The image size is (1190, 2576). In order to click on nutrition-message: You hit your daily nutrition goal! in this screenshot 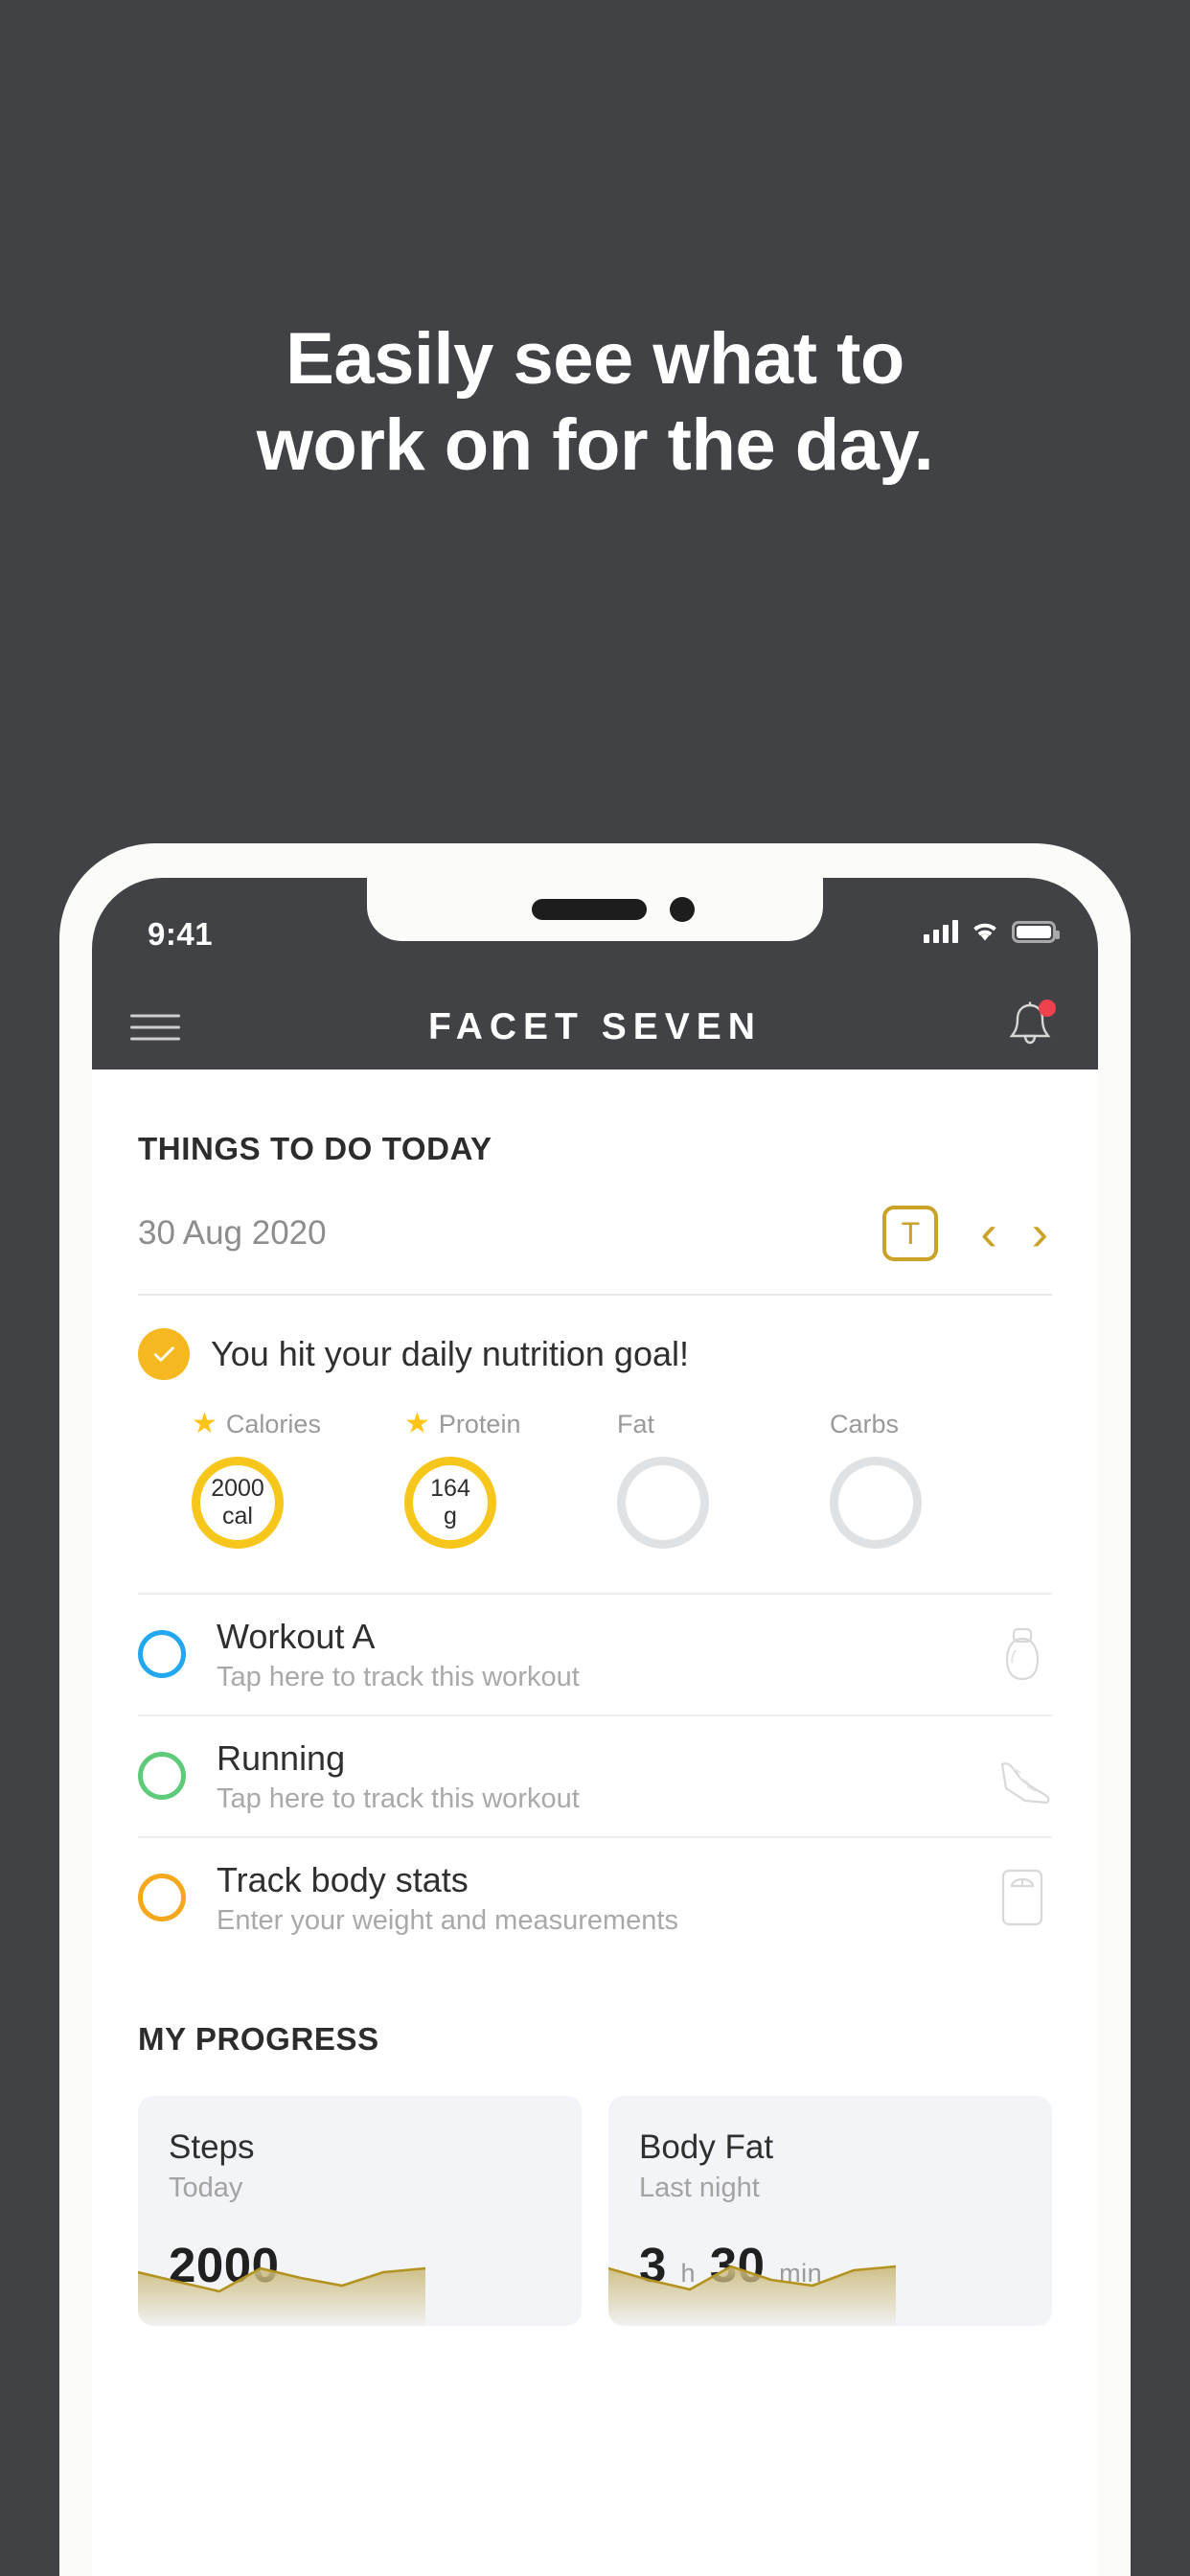, I will do `click(450, 1353)`.